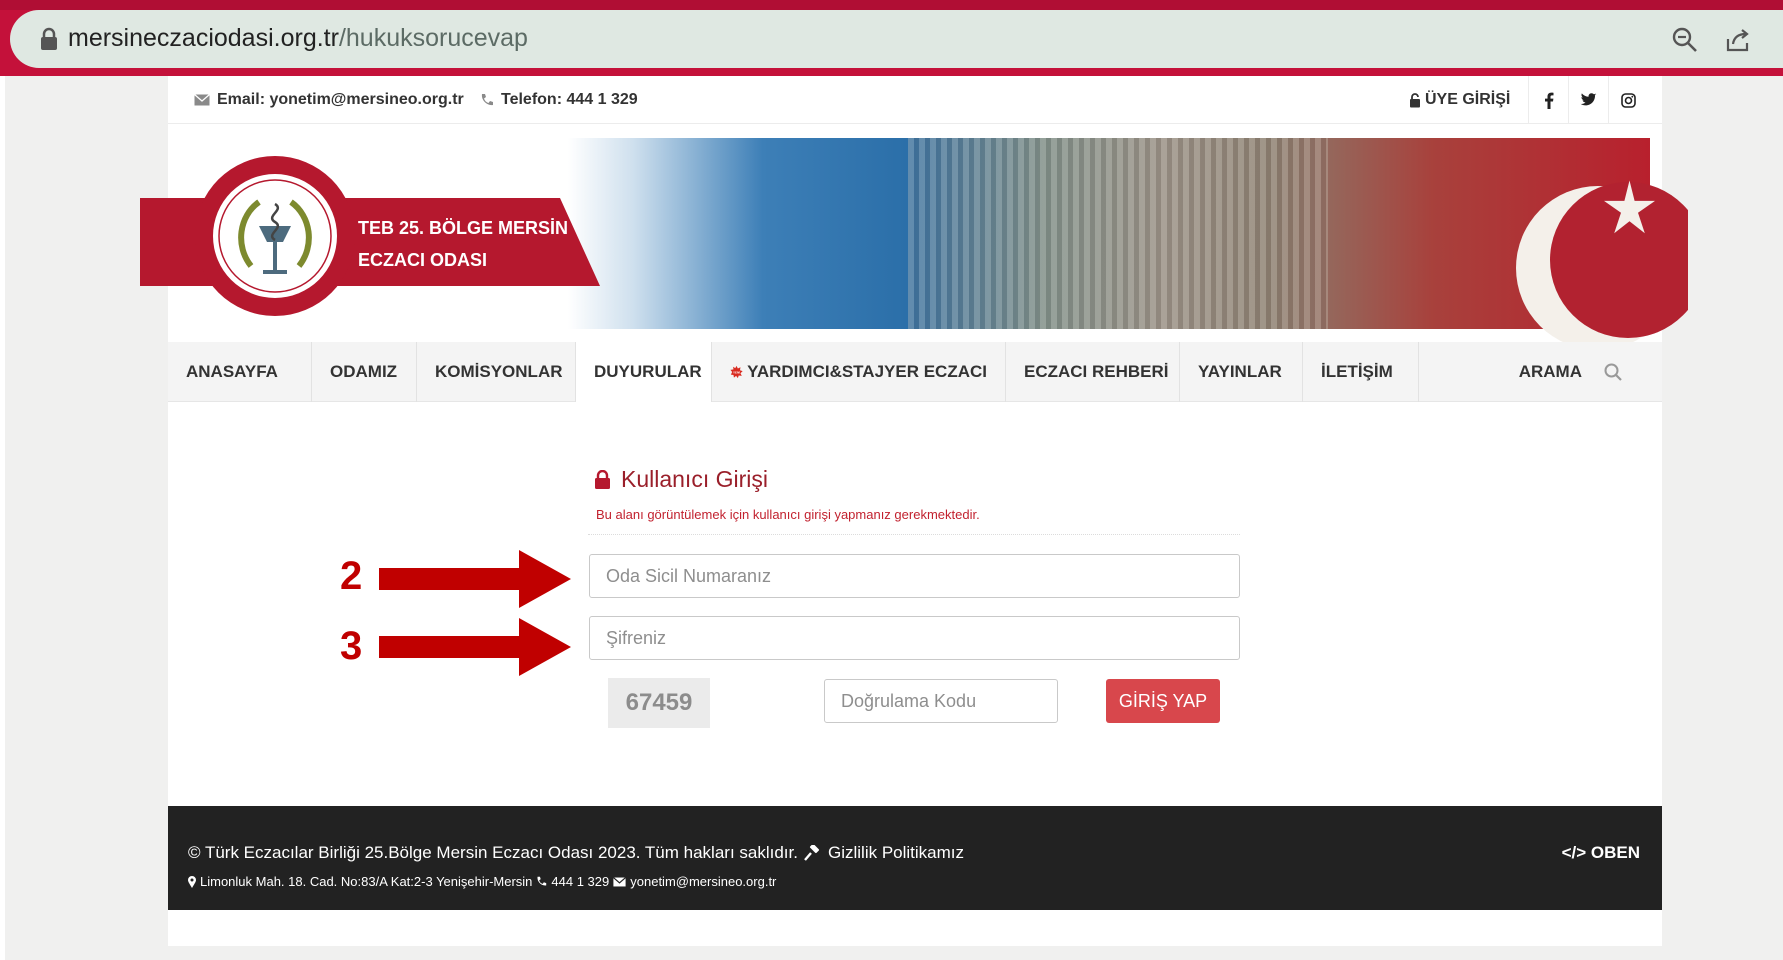 The height and width of the screenshot is (960, 1783). Describe the element at coordinates (867, 371) in the screenshot. I see `nav-item-label: YARDIMCI&STAJYER ECZACI` at that location.